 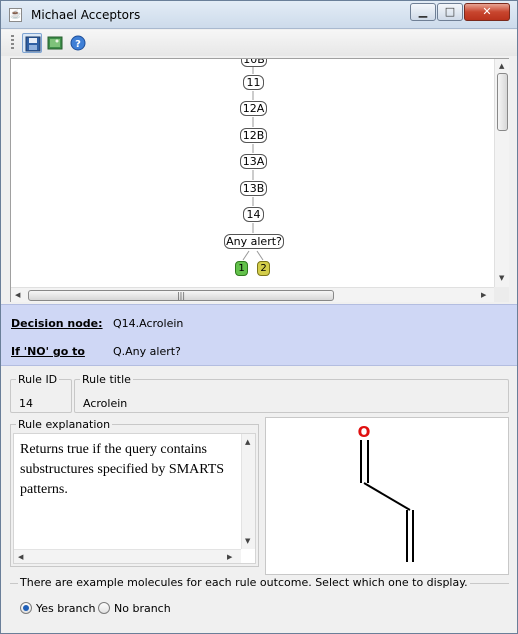 What do you see at coordinates (64, 424) in the screenshot?
I see `rule-explanation-label: Rule explanation` at bounding box center [64, 424].